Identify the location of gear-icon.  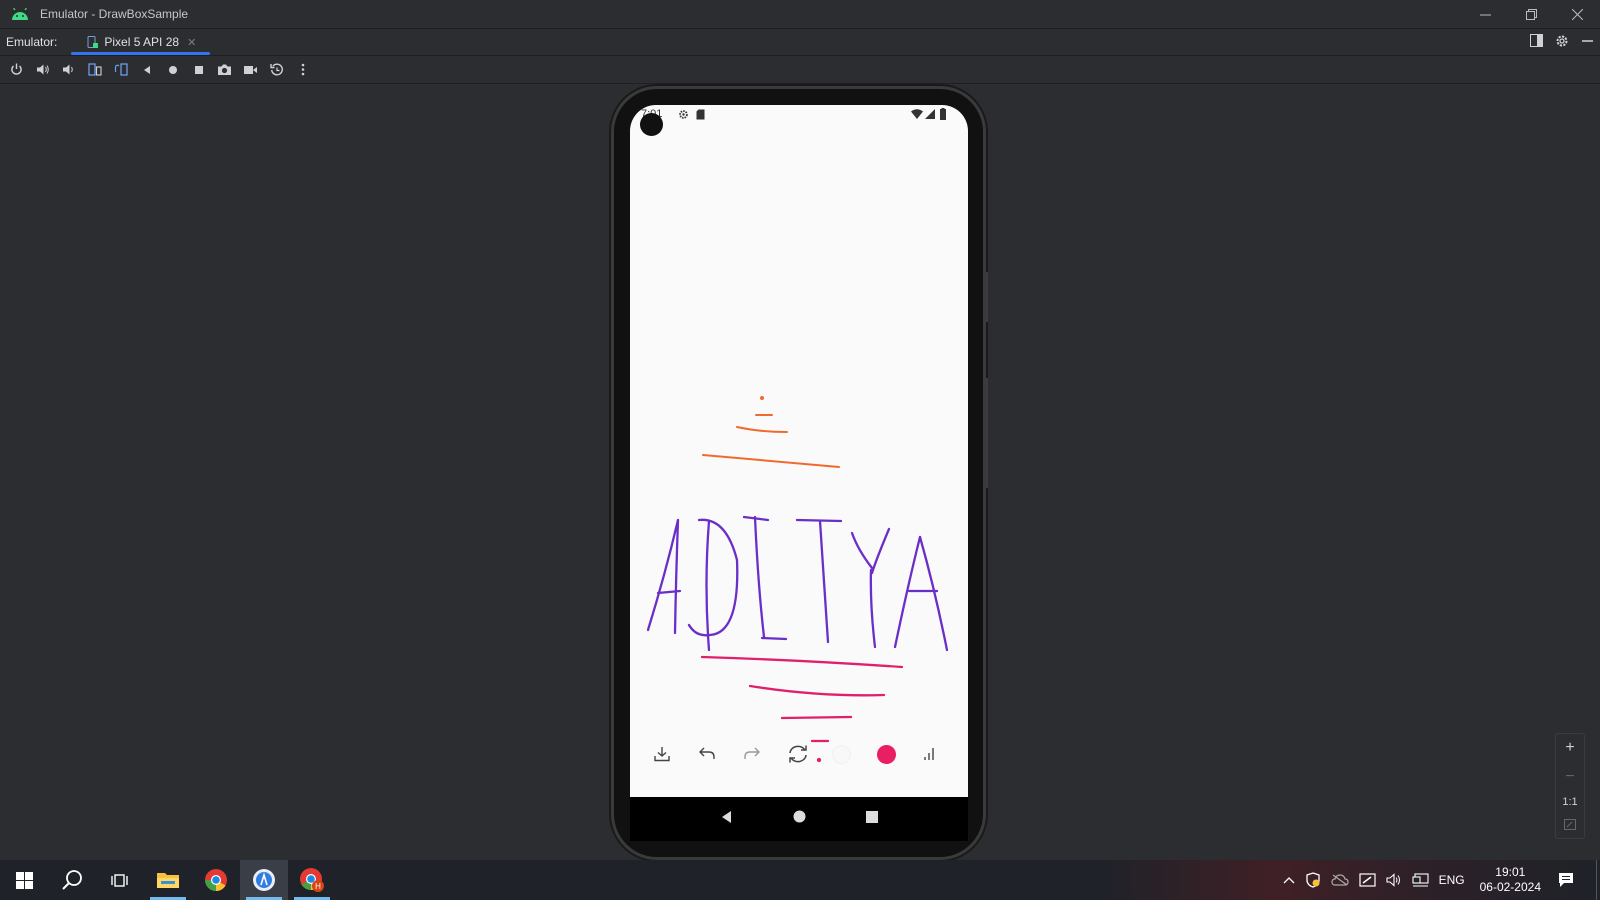
(1562, 42).